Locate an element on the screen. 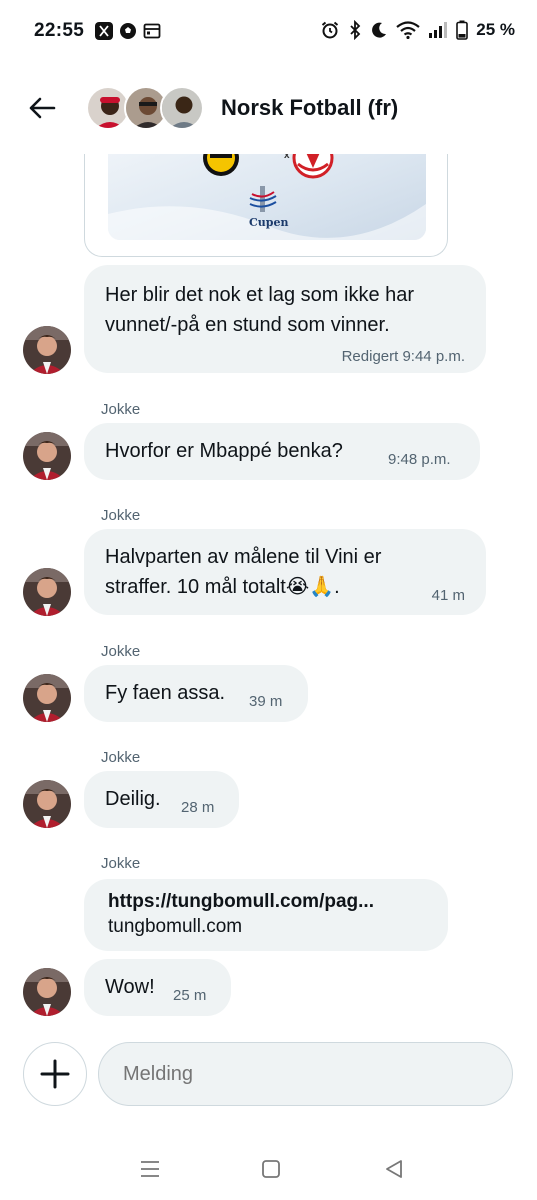 This screenshot has width=537, height=1200. card-image: x Cupen is located at coordinates (267, 197).